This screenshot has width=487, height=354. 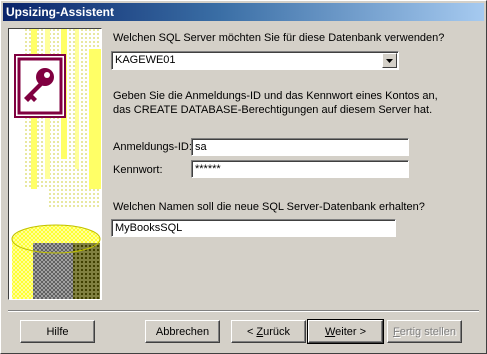 What do you see at coordinates (389, 60) in the screenshot?
I see `chevron-down-icon` at bounding box center [389, 60].